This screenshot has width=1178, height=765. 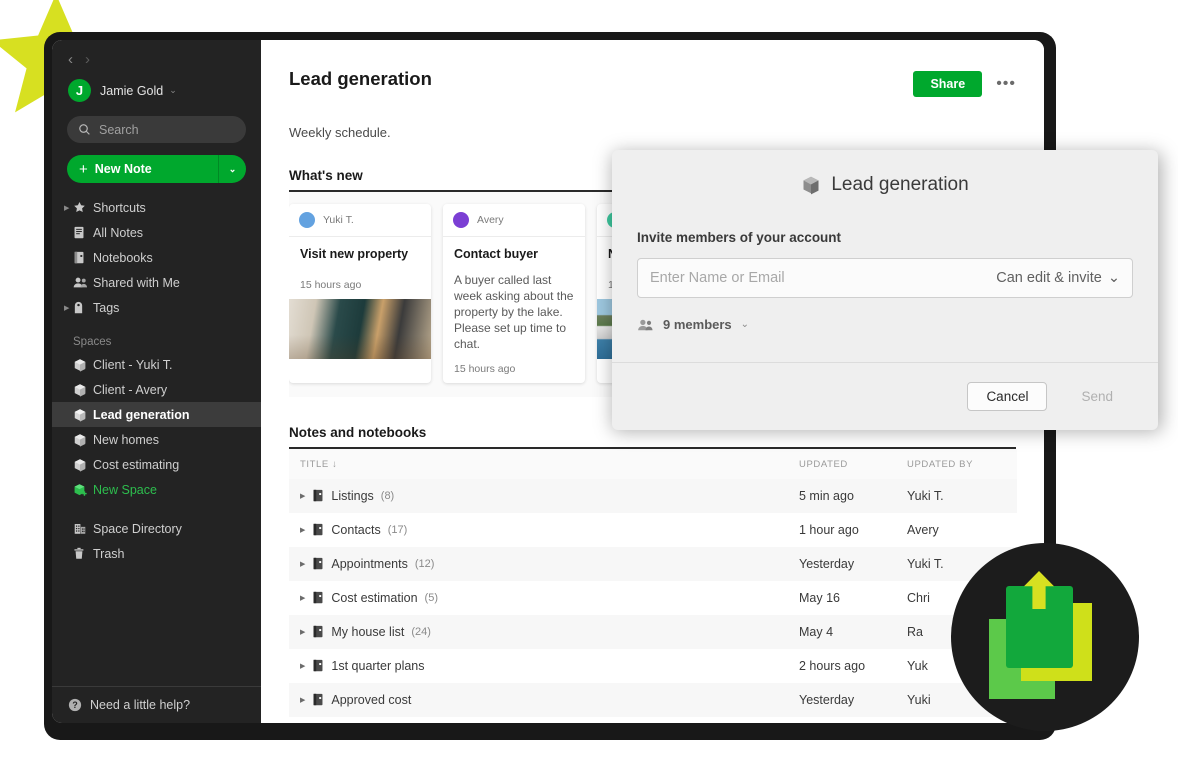 I want to click on table-row: ▶ Cost estimation (5) May 16 Chri, so click(x=653, y=597).